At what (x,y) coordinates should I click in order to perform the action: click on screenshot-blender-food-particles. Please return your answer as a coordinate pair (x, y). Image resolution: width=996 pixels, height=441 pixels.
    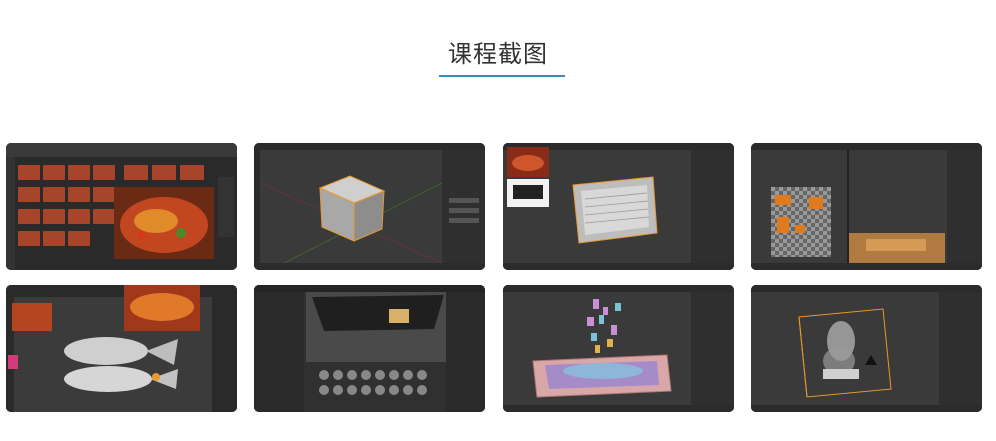
    Looking at the image, I should click on (618, 348).